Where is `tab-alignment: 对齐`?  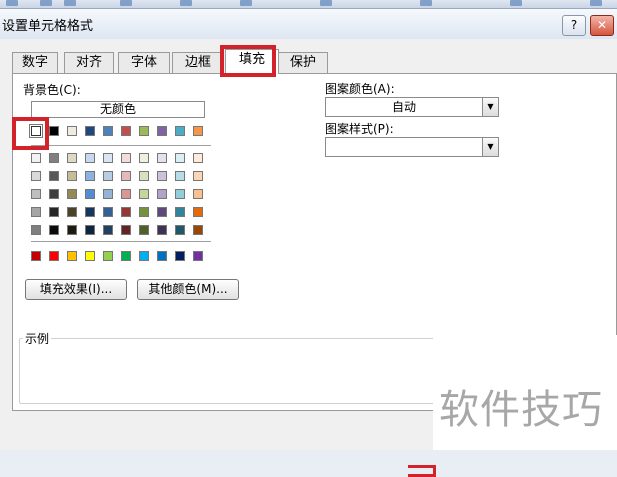
tab-alignment: 对齐 is located at coordinates (89, 62).